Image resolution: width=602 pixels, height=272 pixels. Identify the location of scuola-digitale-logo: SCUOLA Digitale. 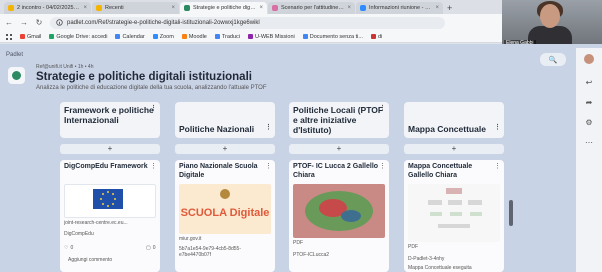
(225, 204).